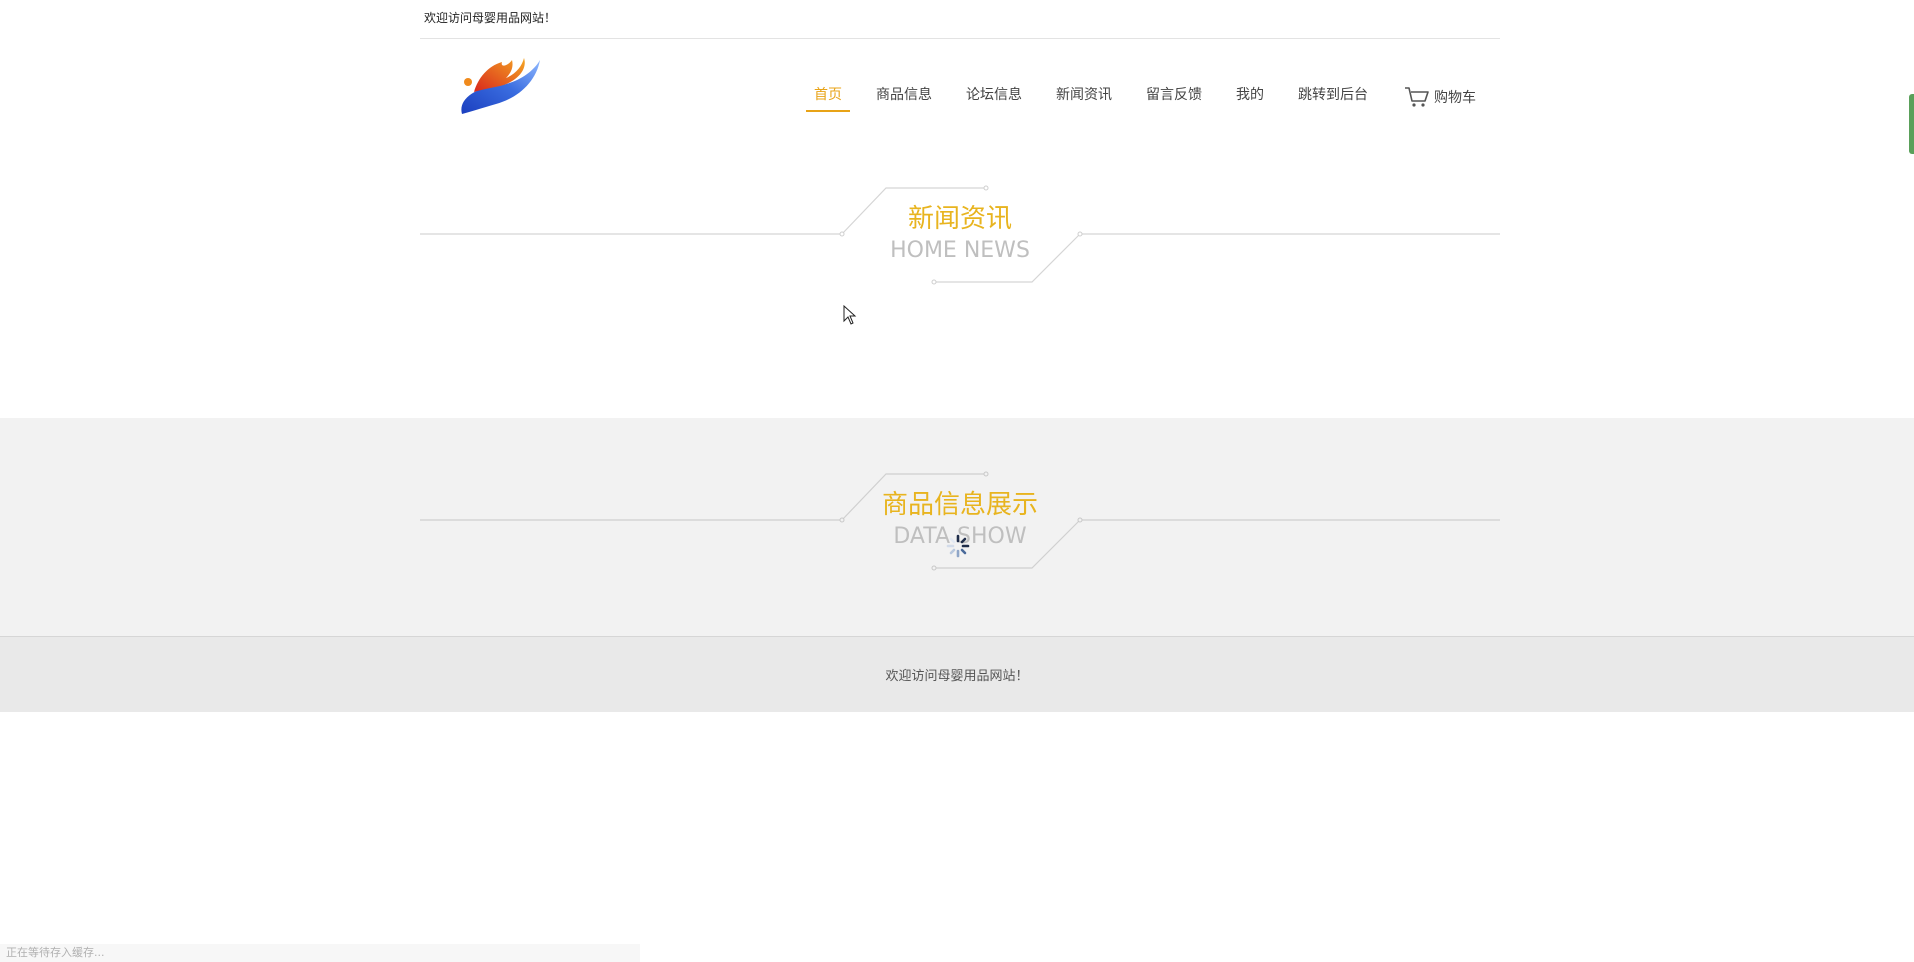  Describe the element at coordinates (1911, 124) in the screenshot. I see `side-tab` at that location.